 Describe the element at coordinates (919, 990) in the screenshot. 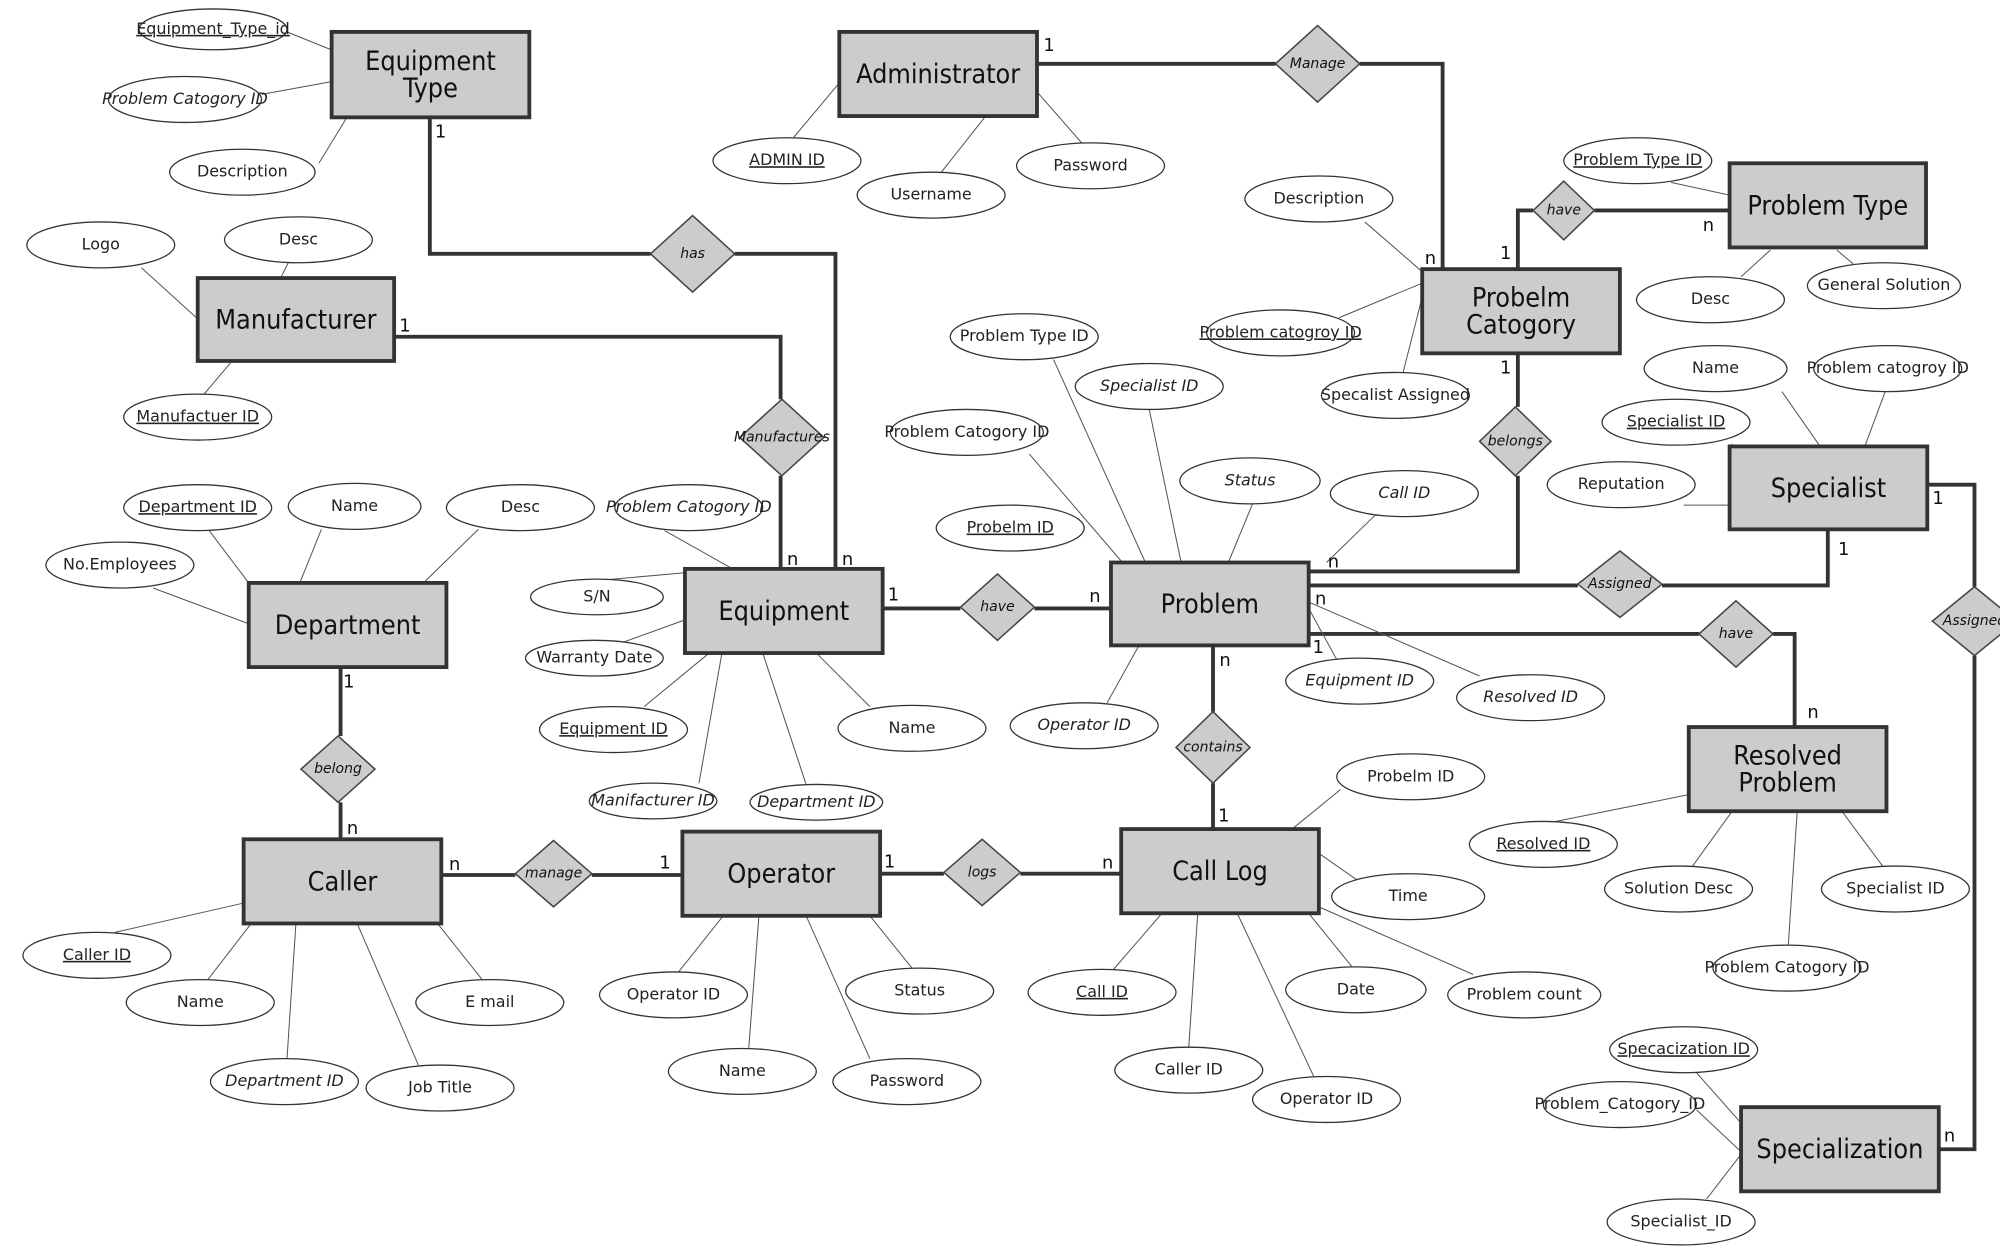

I see `attribute-label: Status` at that location.